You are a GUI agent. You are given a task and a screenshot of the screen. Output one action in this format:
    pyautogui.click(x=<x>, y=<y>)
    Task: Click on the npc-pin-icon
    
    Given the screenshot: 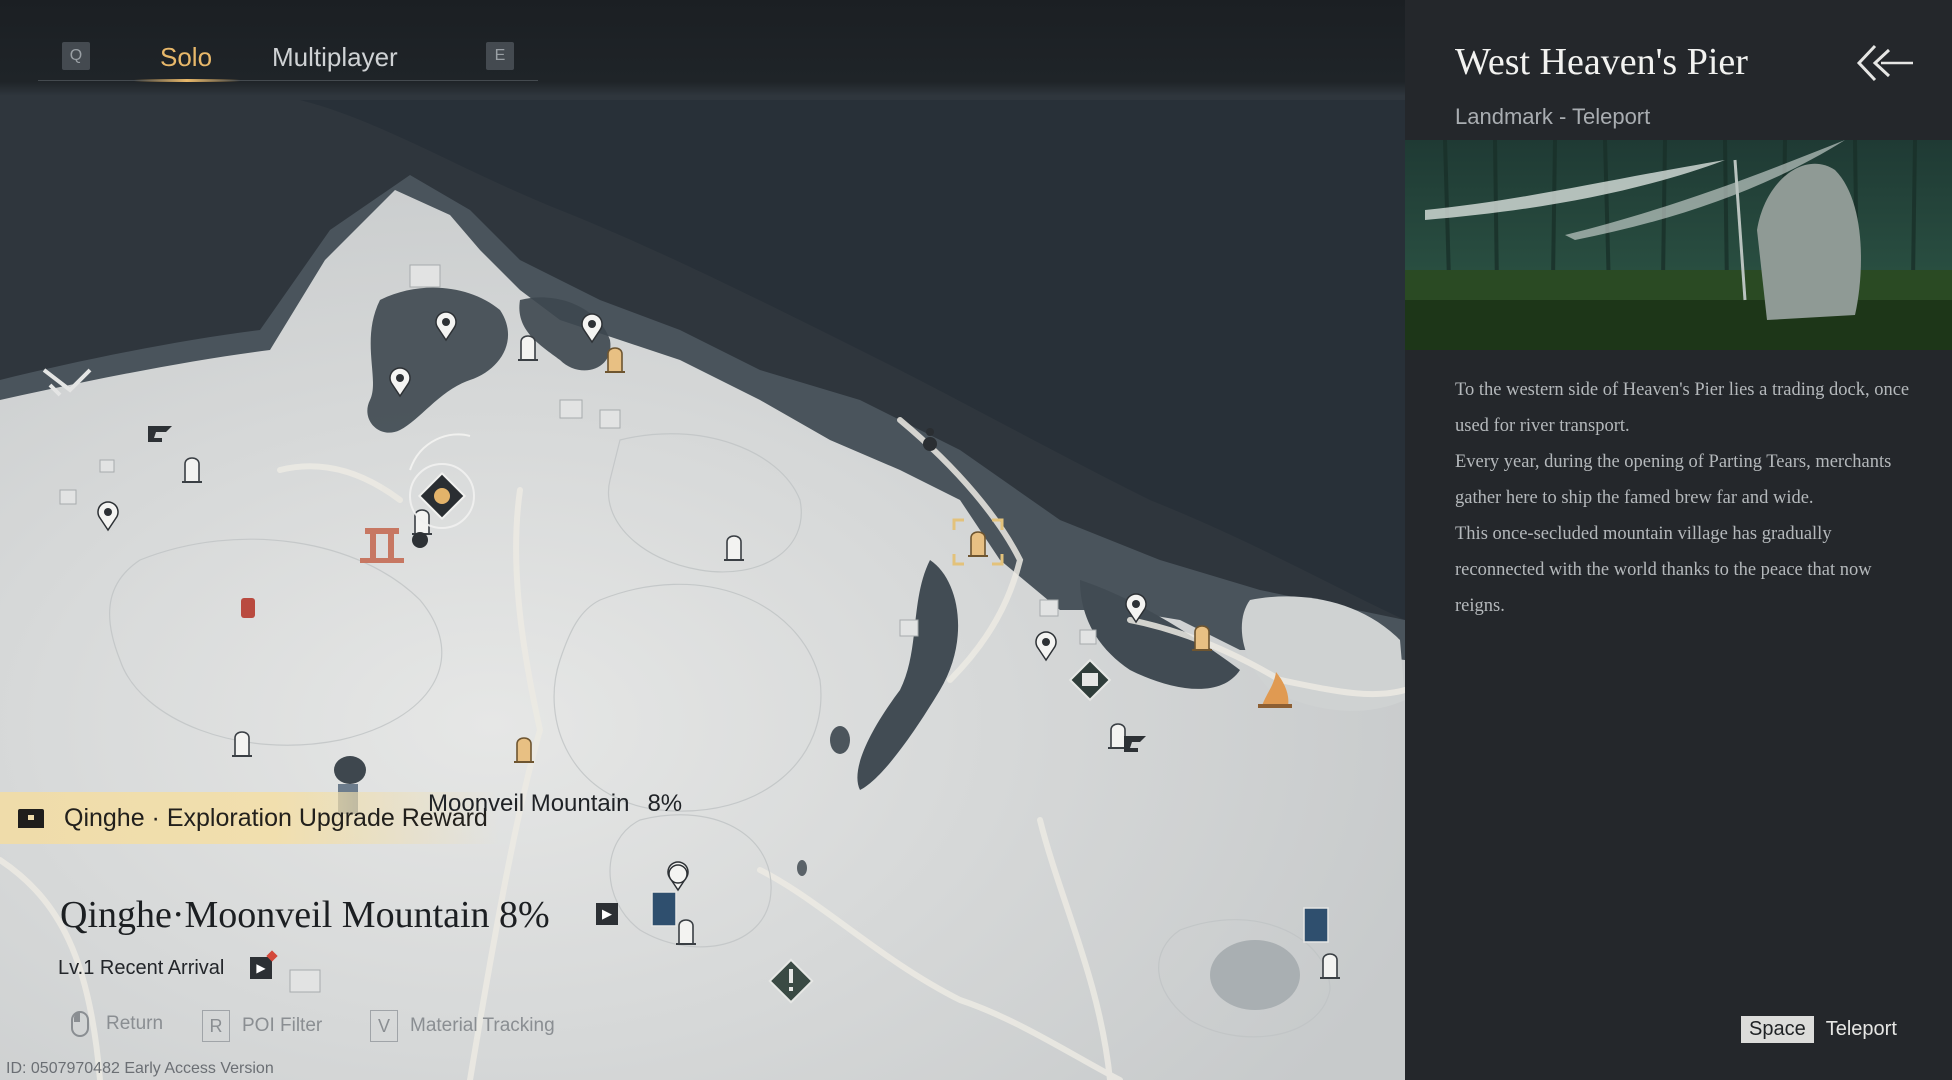 What is the action you would take?
    pyautogui.click(x=678, y=874)
    